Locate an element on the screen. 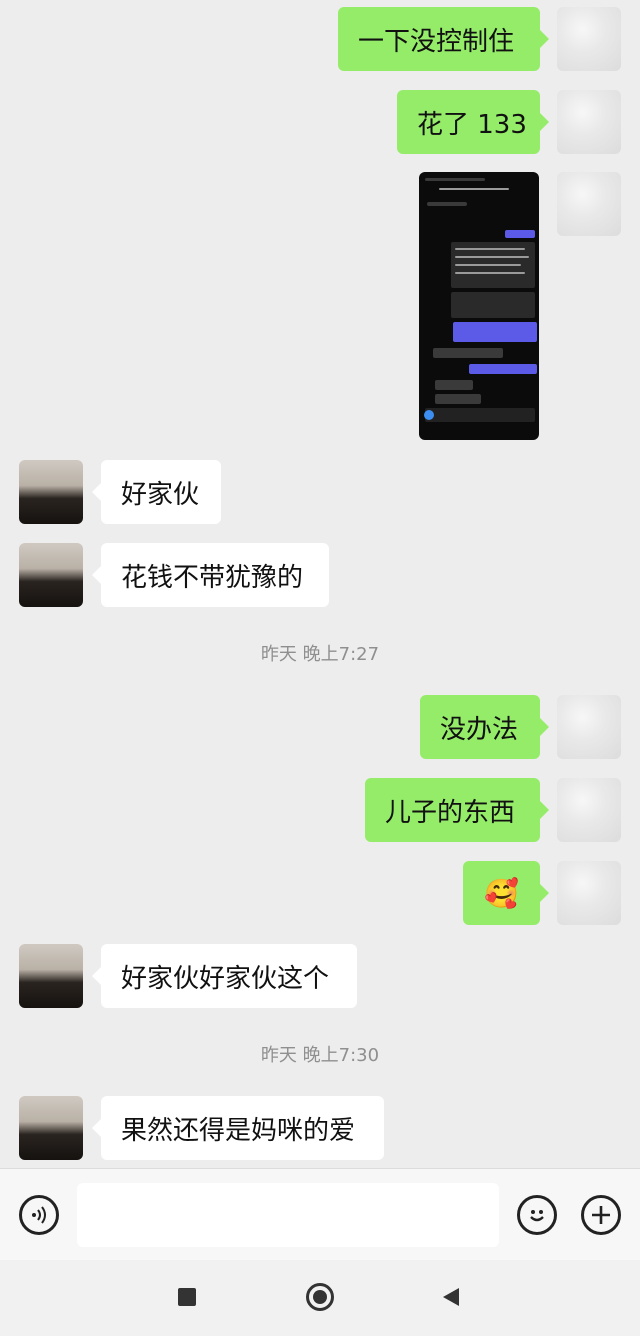 This screenshot has width=640, height=1336. emoji-icon is located at coordinates (537, 1216).